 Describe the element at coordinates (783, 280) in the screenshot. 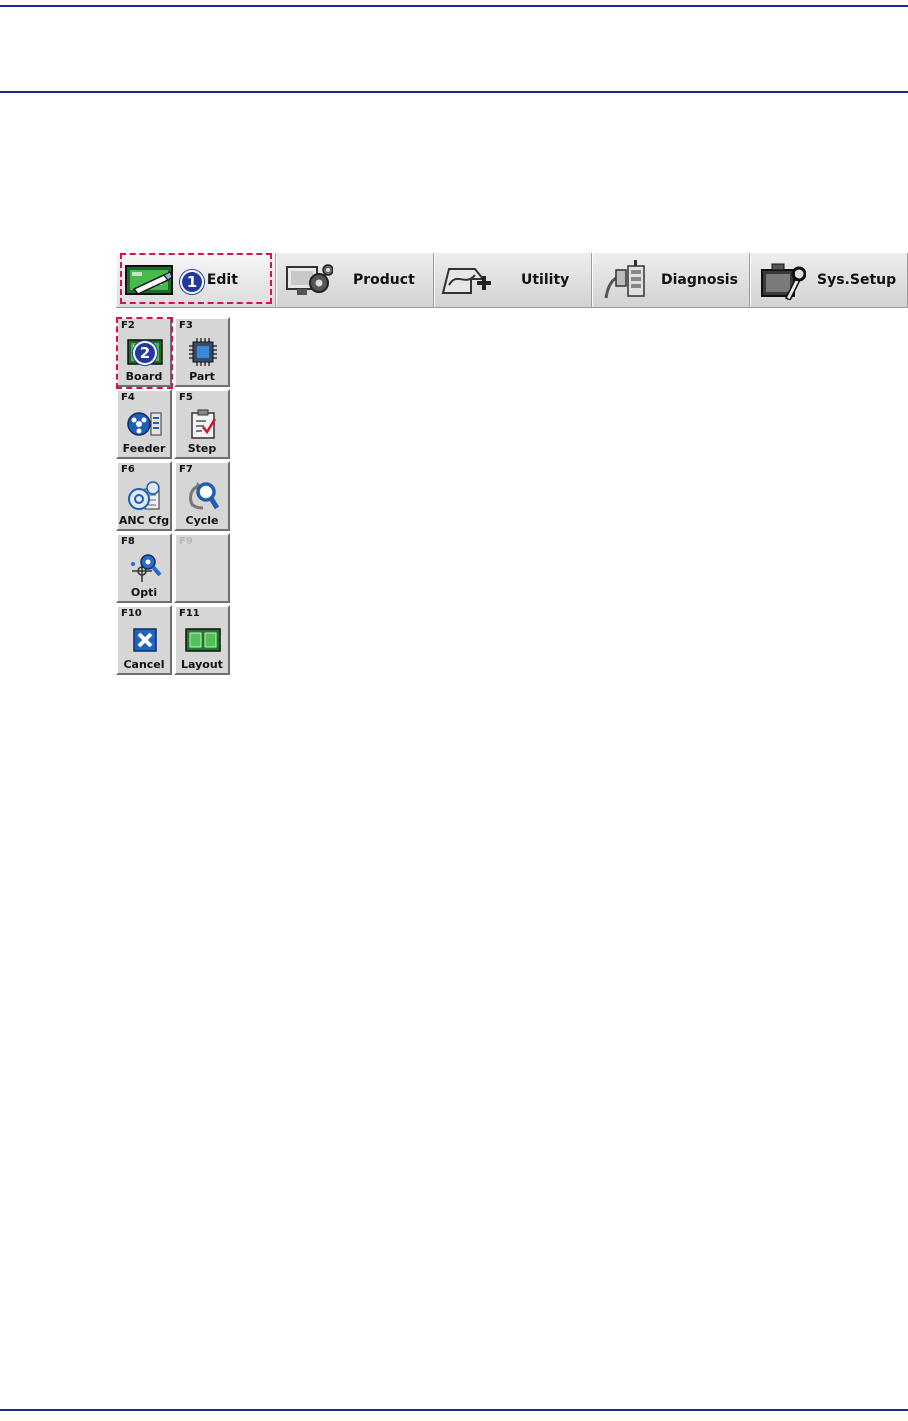

I see `sys-setup-icon` at that location.